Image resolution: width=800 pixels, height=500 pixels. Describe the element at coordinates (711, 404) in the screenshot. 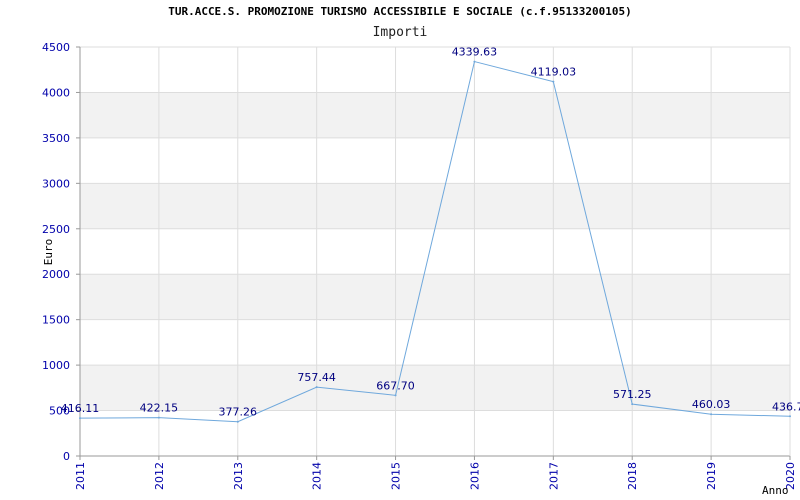

I see `data-label: 460.03` at that location.